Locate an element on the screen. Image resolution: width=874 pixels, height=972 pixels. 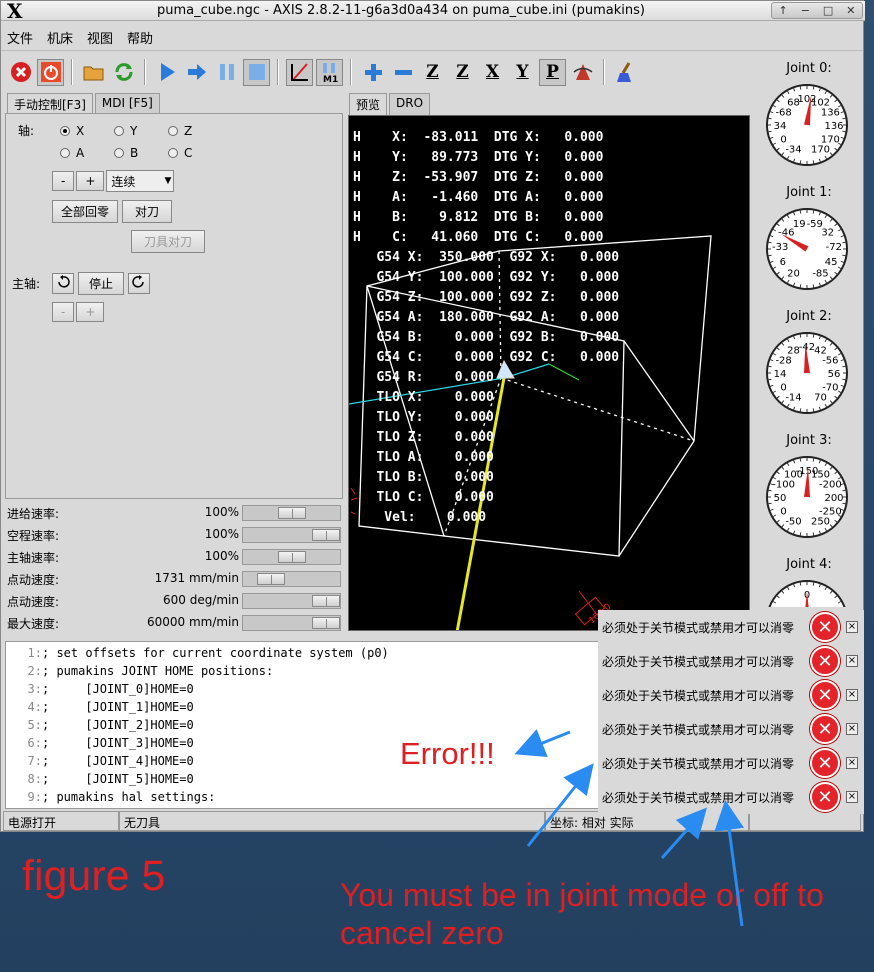
view-z2-button: Z is located at coordinates (462, 72).